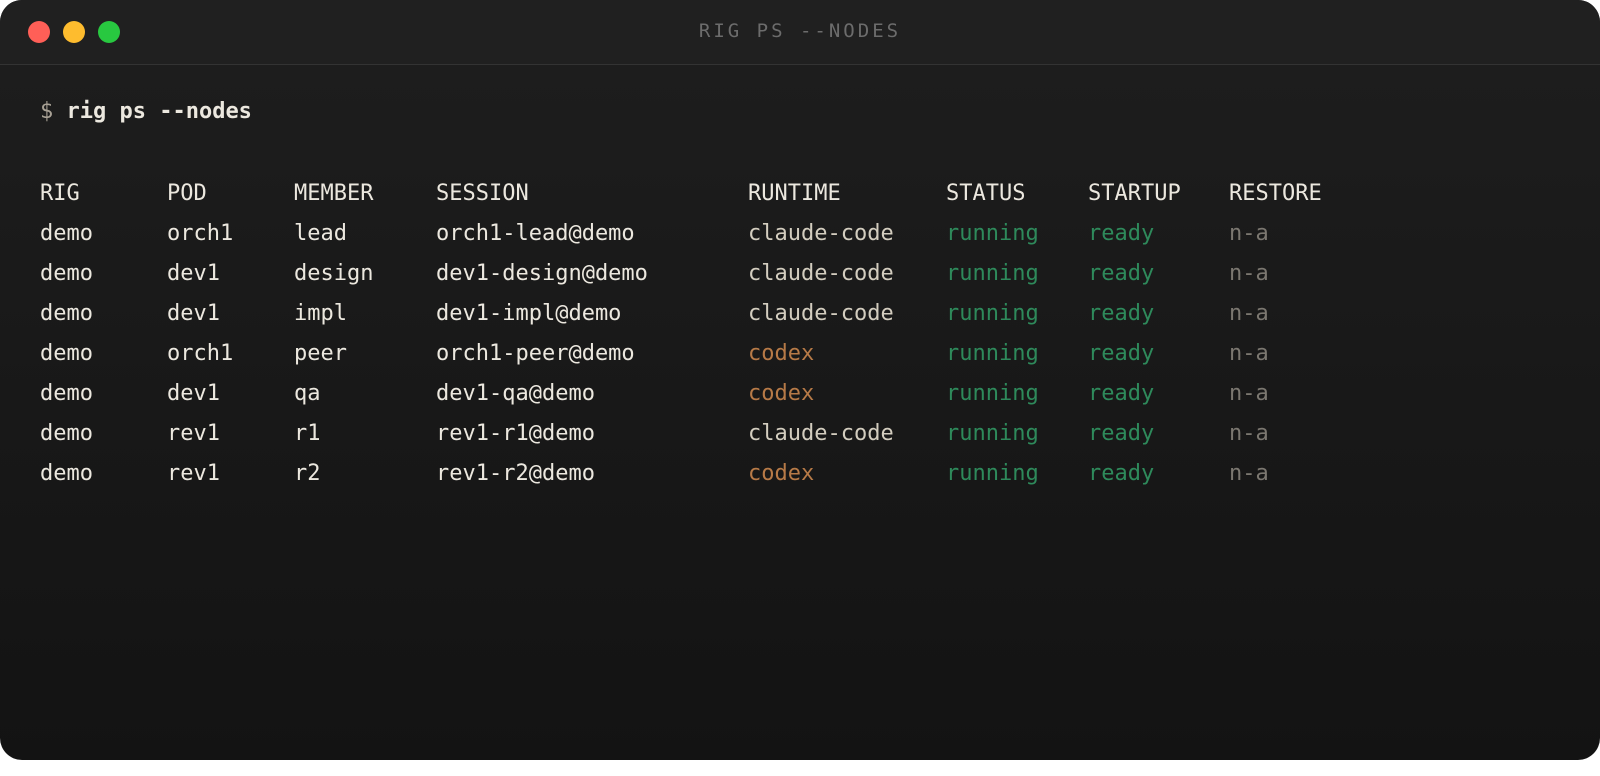  I want to click on title-bar: RIG PS --NODES, so click(800, 32).